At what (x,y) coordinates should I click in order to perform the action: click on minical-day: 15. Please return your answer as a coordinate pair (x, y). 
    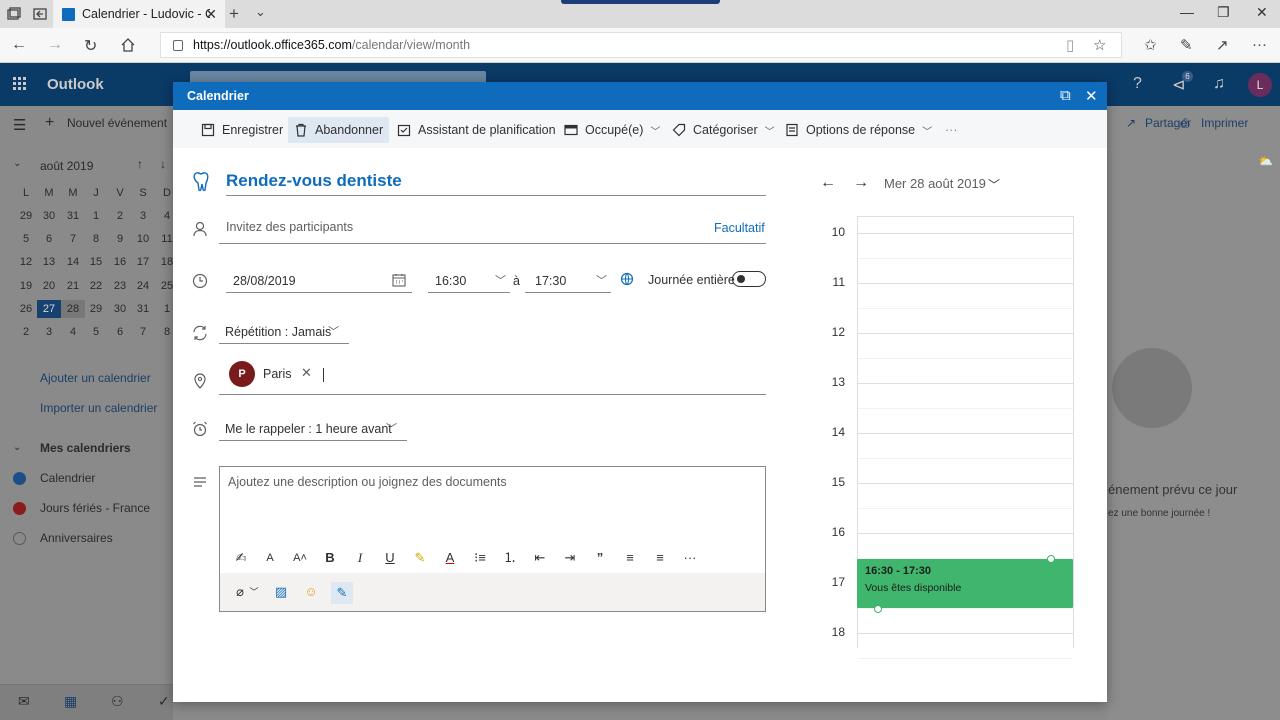
    Looking at the image, I should click on (96, 262).